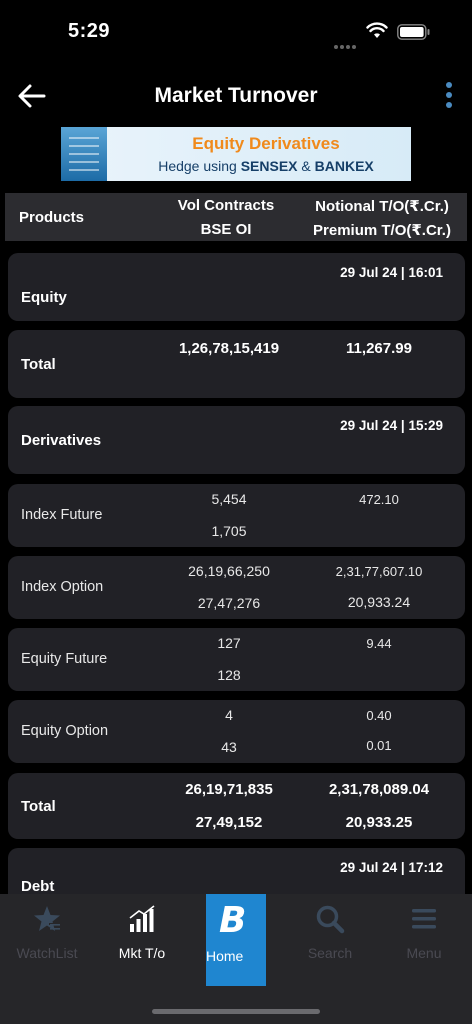 Image resolution: width=472 pixels, height=1024 pixels. Describe the element at coordinates (413, 32) in the screenshot. I see `battery-icon` at that location.